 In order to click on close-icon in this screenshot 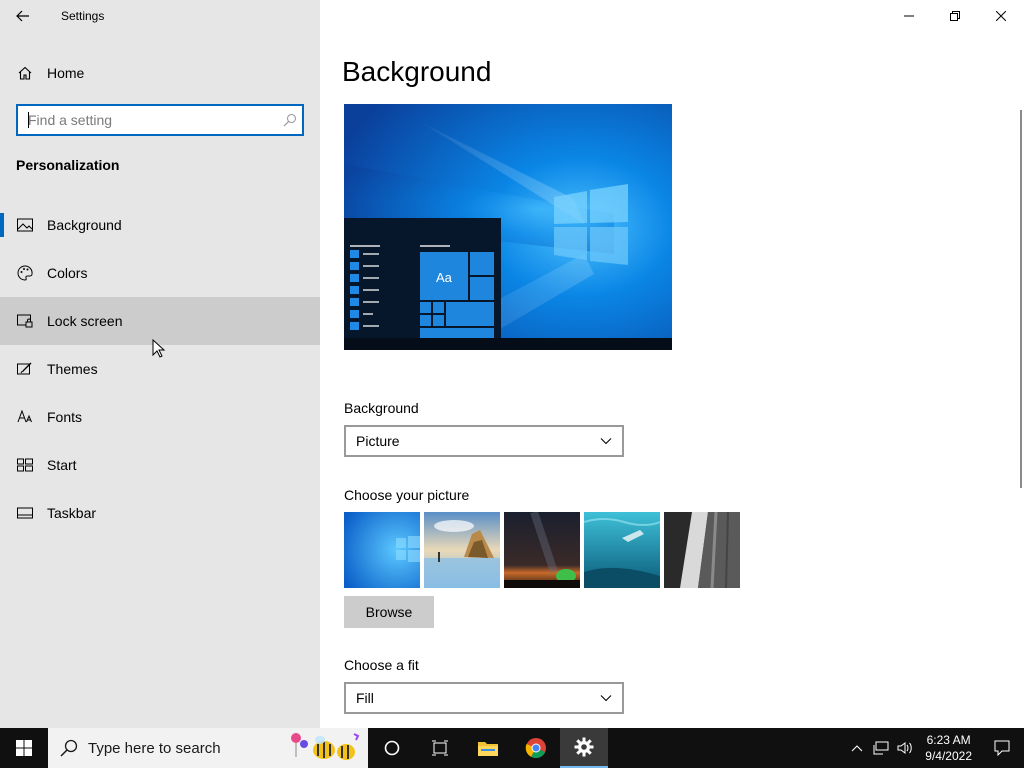, I will do `click(1001, 16)`.